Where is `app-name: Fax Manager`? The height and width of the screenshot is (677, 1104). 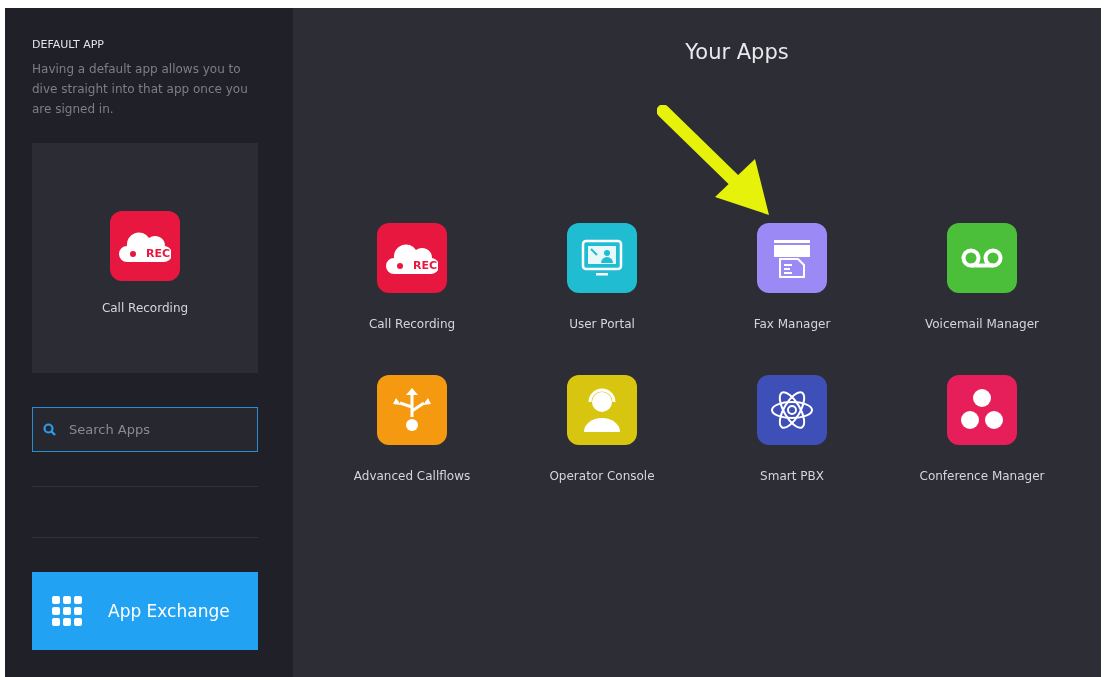
app-name: Fax Manager is located at coordinates (792, 324).